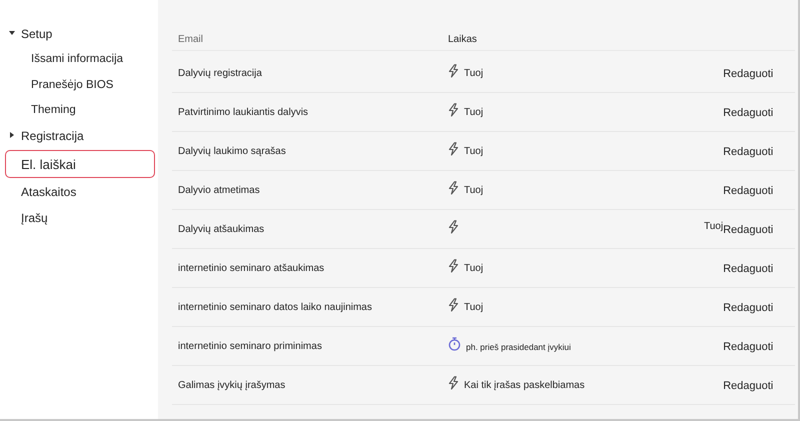 The width and height of the screenshot is (800, 421). I want to click on send-time: Kai tik įrašas paskelbiamas, so click(524, 385).